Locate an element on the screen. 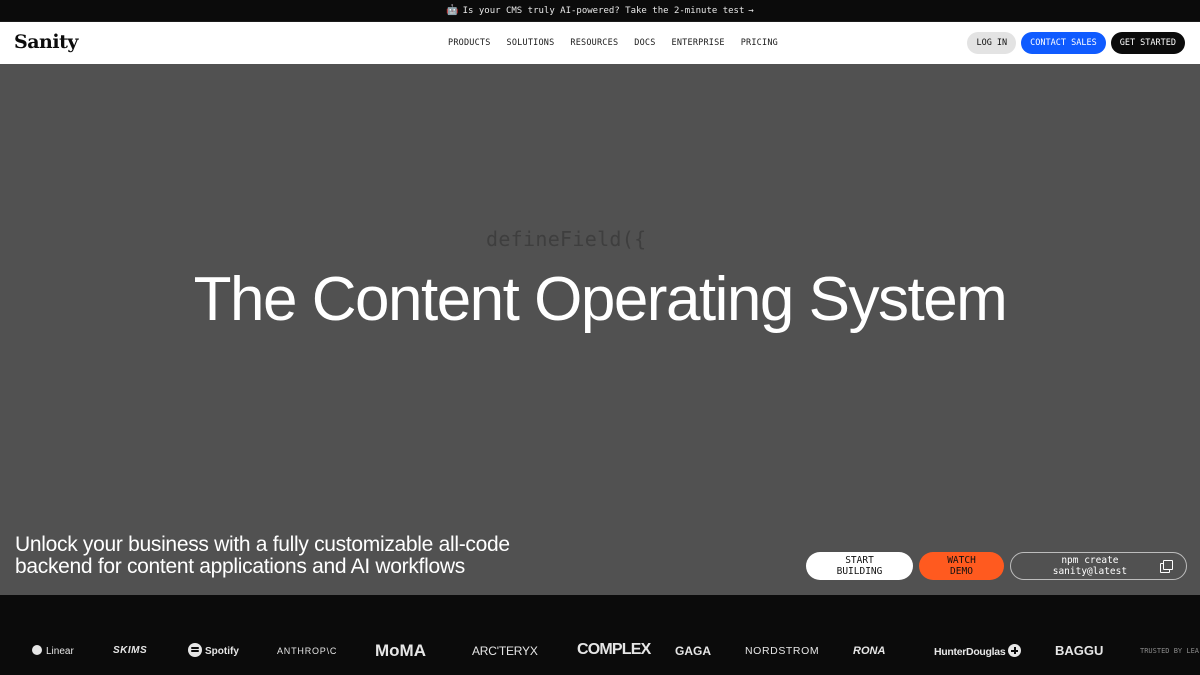 The width and height of the screenshot is (1200, 675). hunterdouglas-icon is located at coordinates (1015, 650).